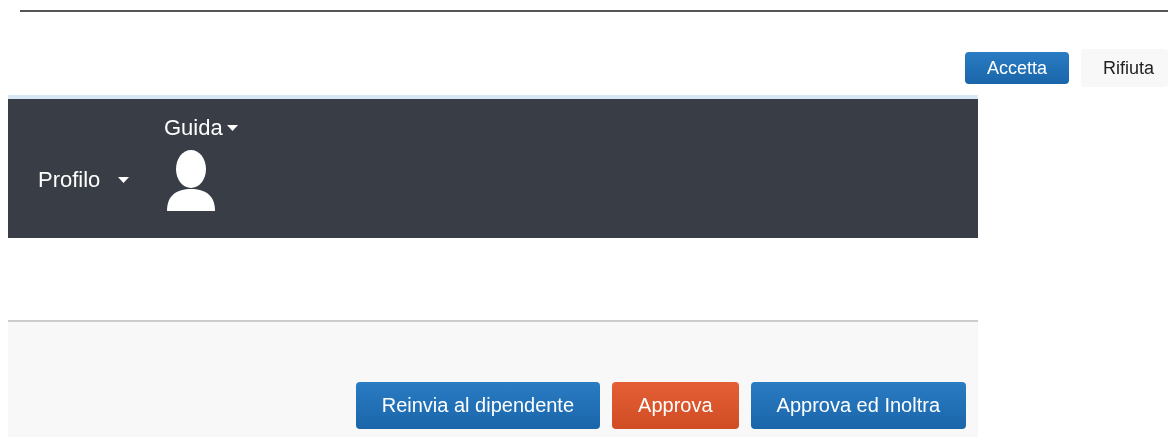 The width and height of the screenshot is (1168, 443). What do you see at coordinates (1016, 68) in the screenshot?
I see `accept-button: Accetta` at bounding box center [1016, 68].